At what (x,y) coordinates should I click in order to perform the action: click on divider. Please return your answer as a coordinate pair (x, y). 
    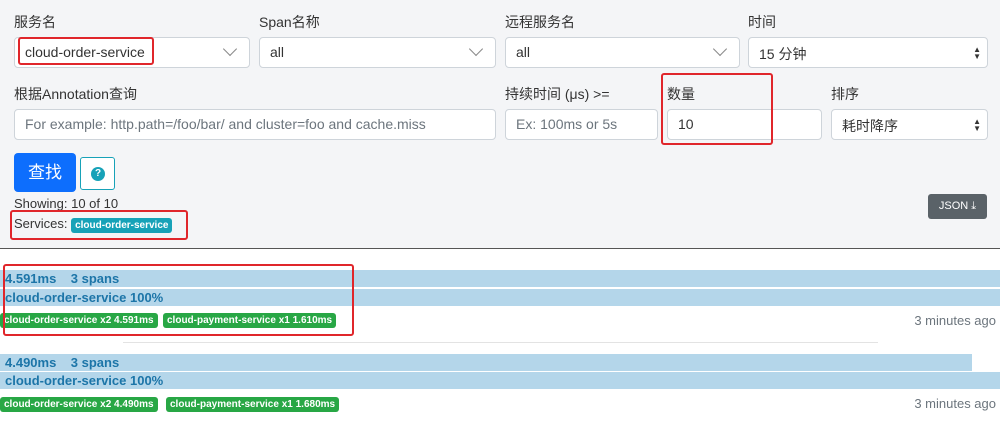
    Looking at the image, I should click on (500, 342).